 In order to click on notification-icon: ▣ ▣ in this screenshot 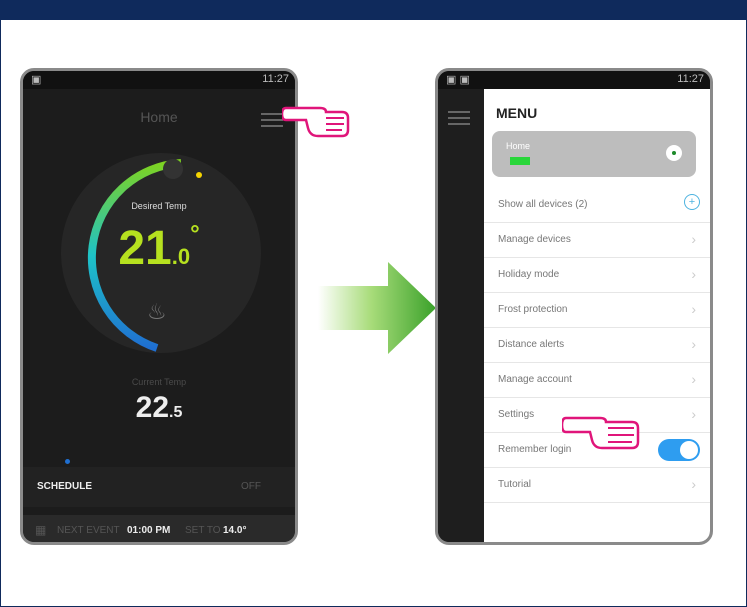, I will do `click(458, 80)`.